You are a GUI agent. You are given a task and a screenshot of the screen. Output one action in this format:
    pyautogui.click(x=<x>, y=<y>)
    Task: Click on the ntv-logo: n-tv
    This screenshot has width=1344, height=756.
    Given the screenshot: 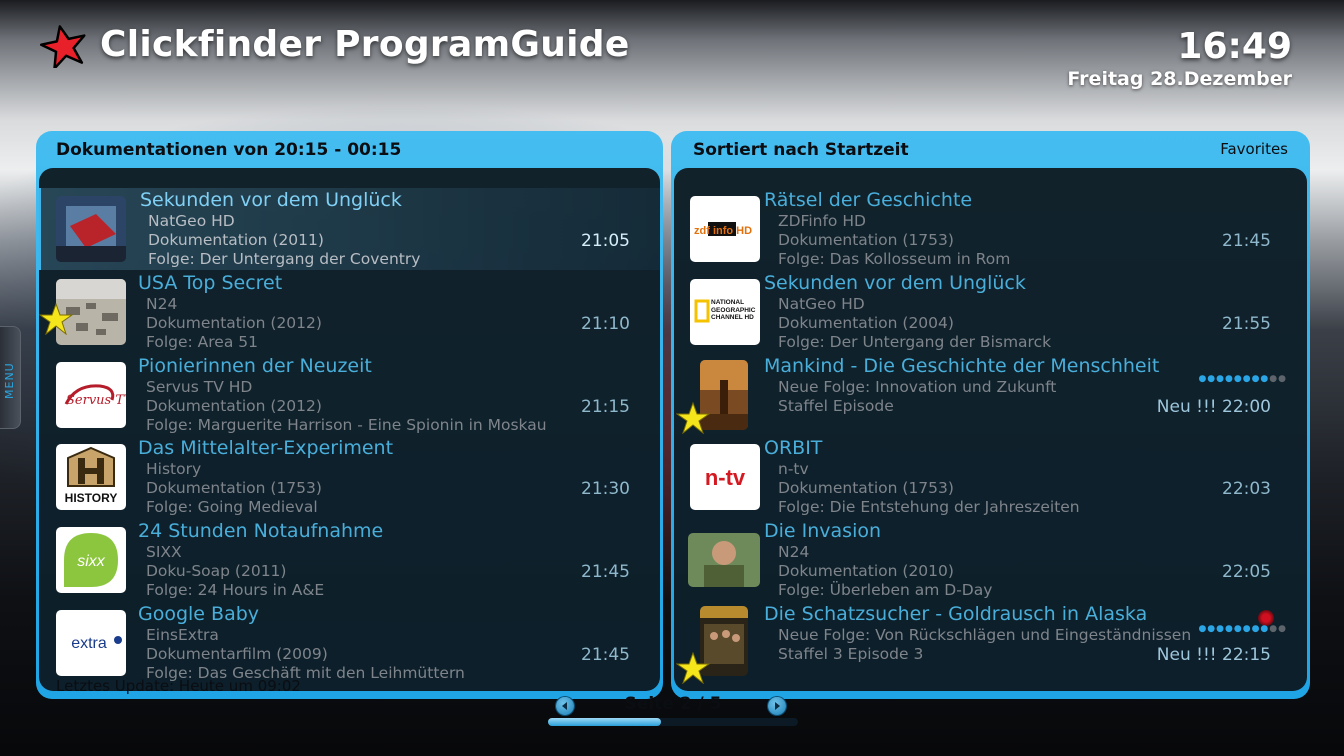 What is the action you would take?
    pyautogui.click(x=725, y=477)
    